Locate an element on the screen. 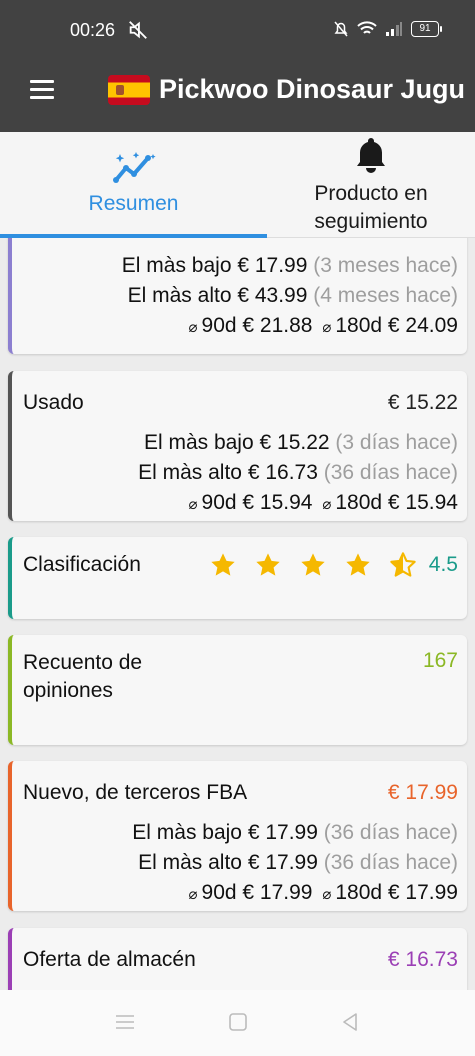  lowest-price-row: El màs bajo € 17.99 (36 días hace) is located at coordinates (295, 833).